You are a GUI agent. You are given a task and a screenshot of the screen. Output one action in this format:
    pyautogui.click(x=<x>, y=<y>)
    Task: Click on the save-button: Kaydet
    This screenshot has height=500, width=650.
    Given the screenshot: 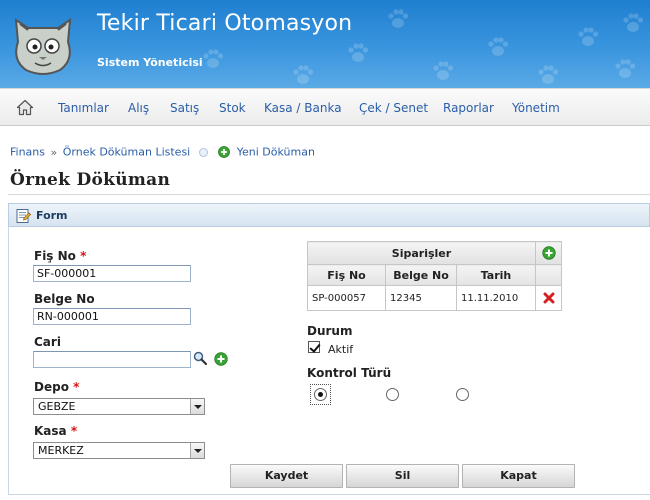 What is the action you would take?
    pyautogui.click(x=286, y=476)
    